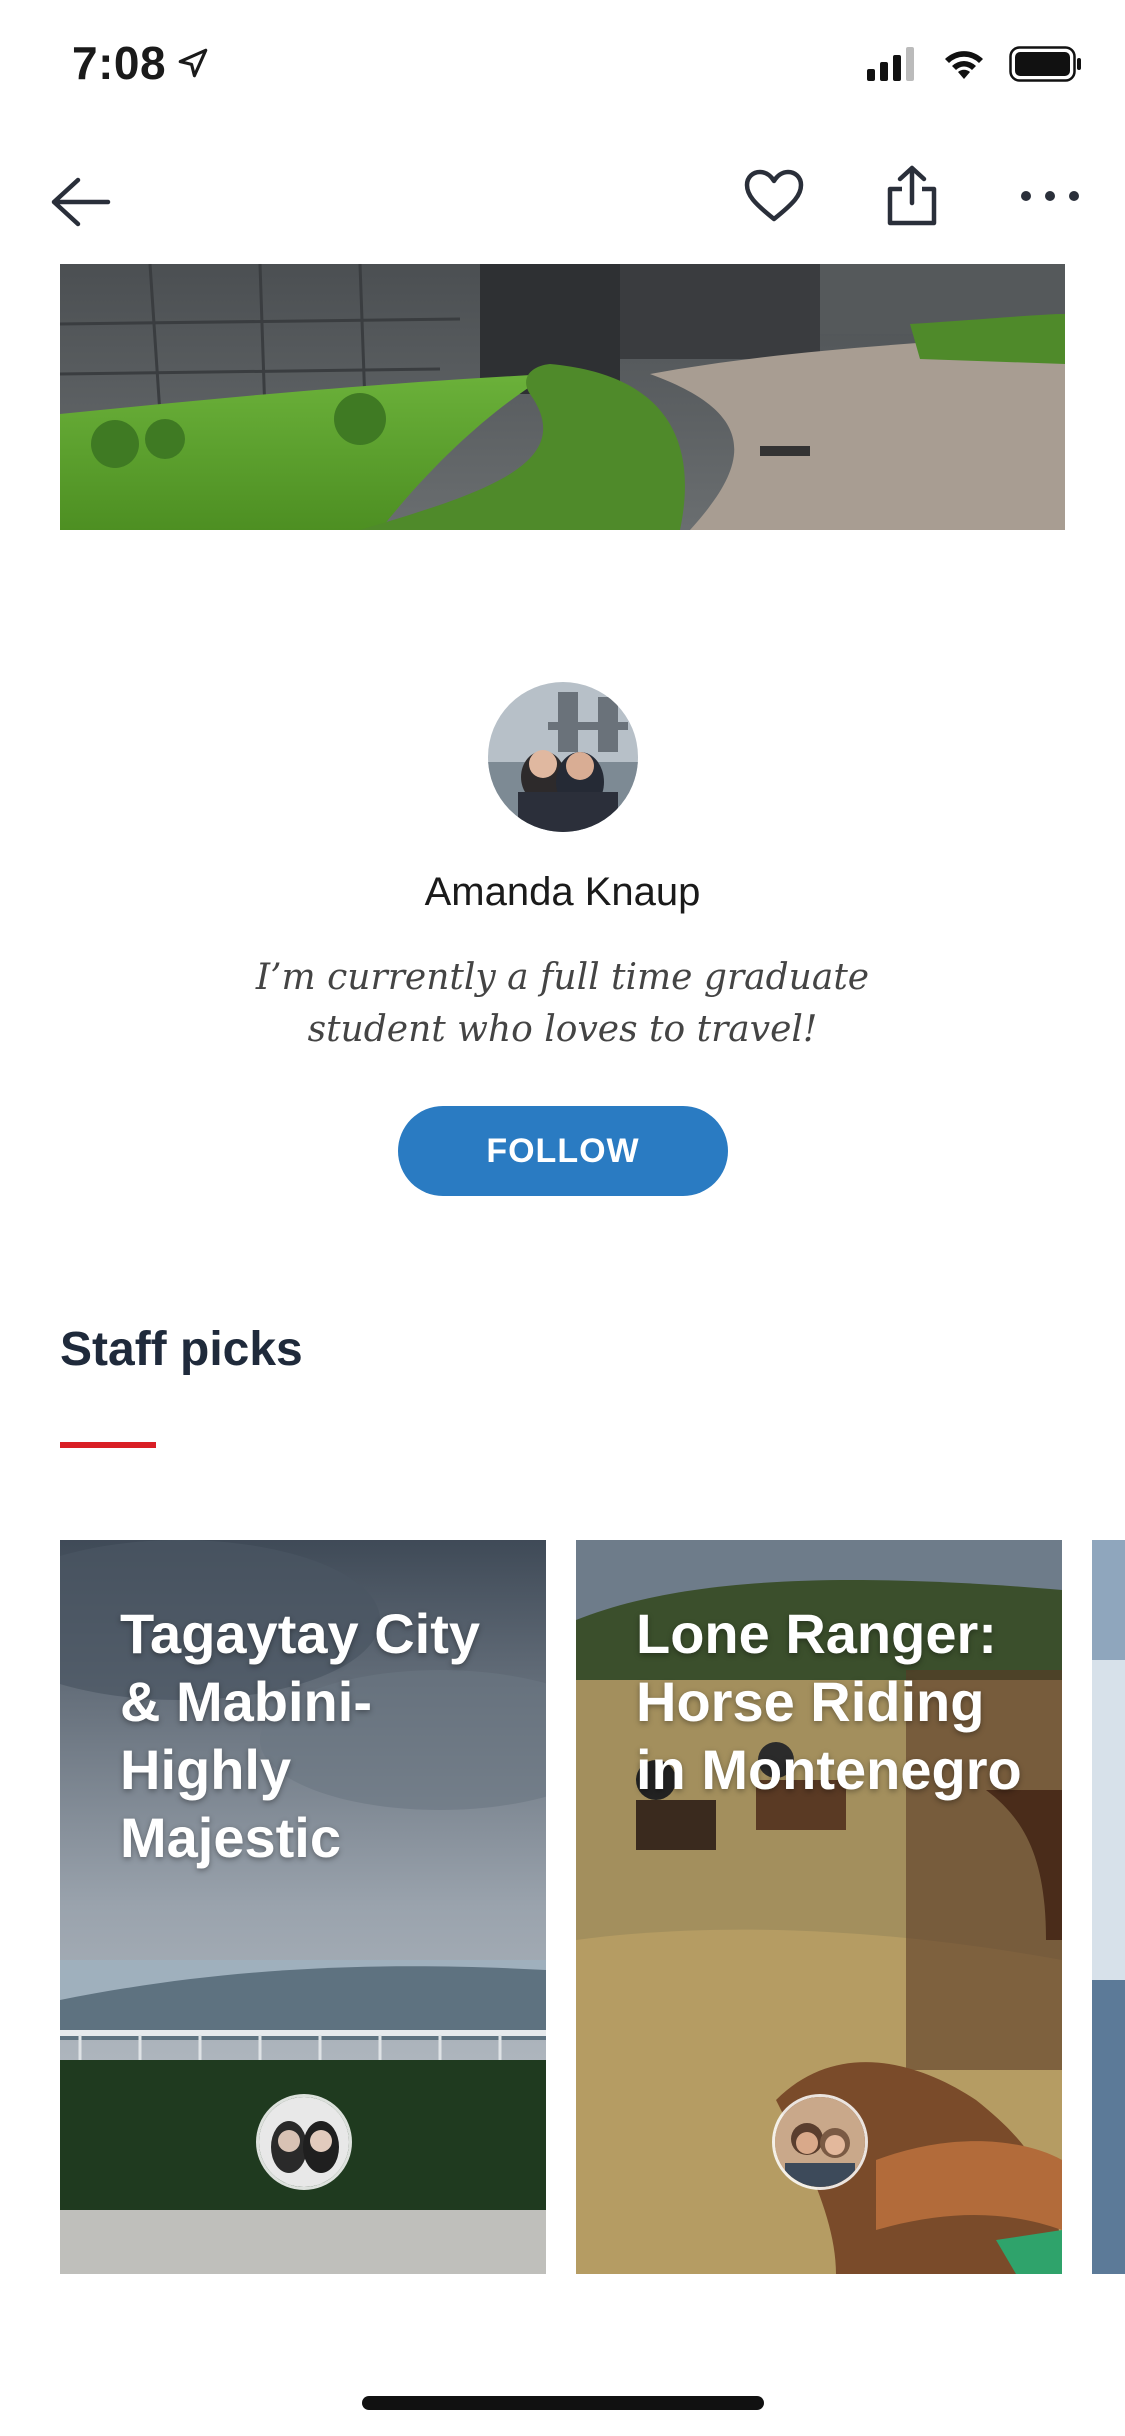  I want to click on battery-icon, so click(1045, 64).